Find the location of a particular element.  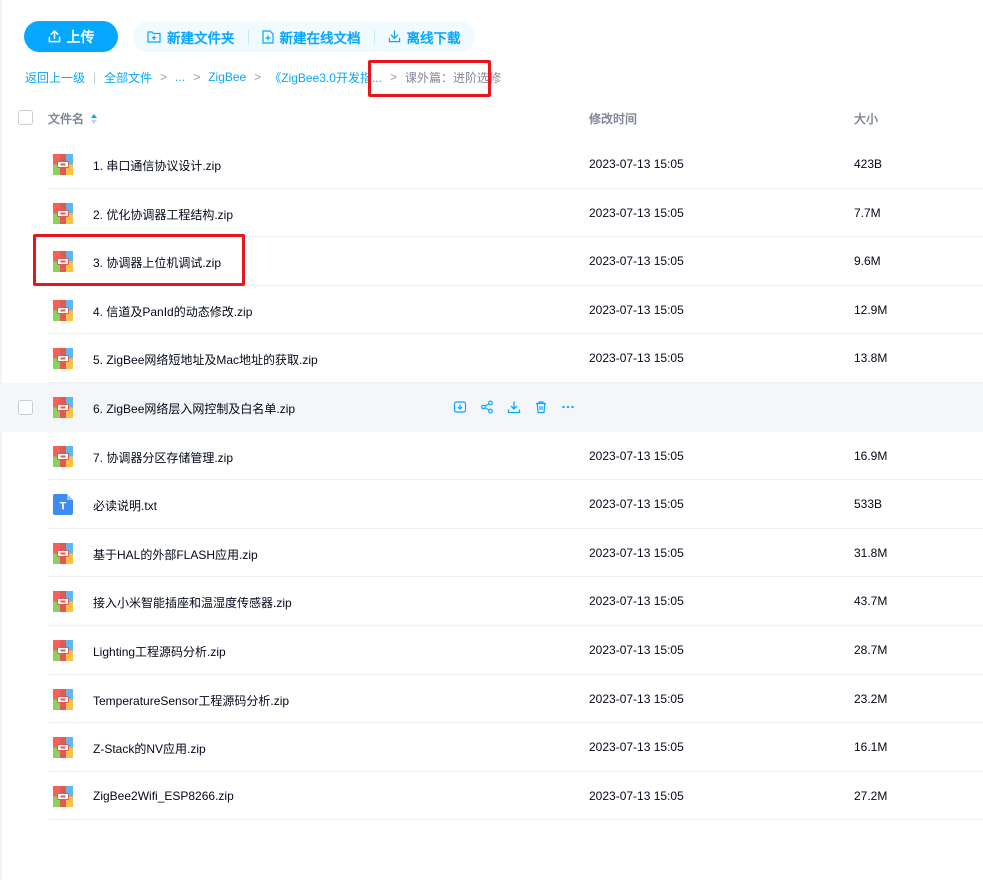

share-button is located at coordinates (487, 407).